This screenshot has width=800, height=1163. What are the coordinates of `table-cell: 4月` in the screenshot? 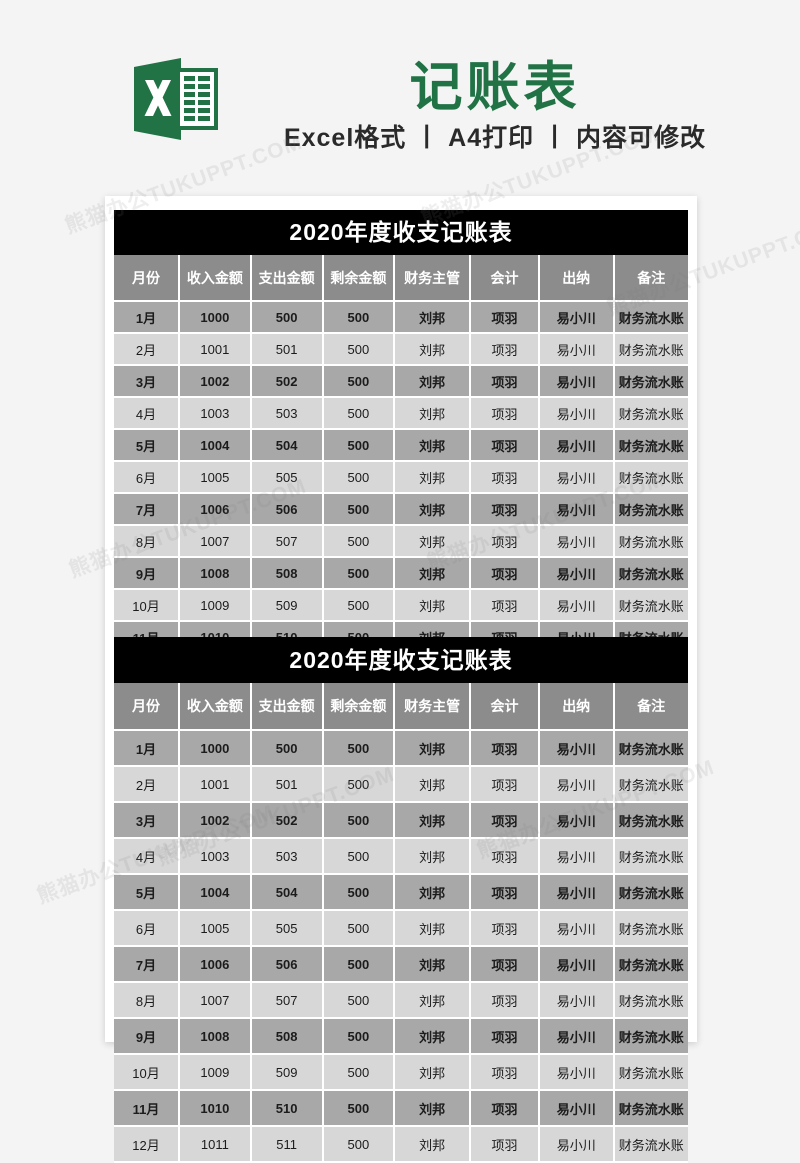 It's located at (147, 857).